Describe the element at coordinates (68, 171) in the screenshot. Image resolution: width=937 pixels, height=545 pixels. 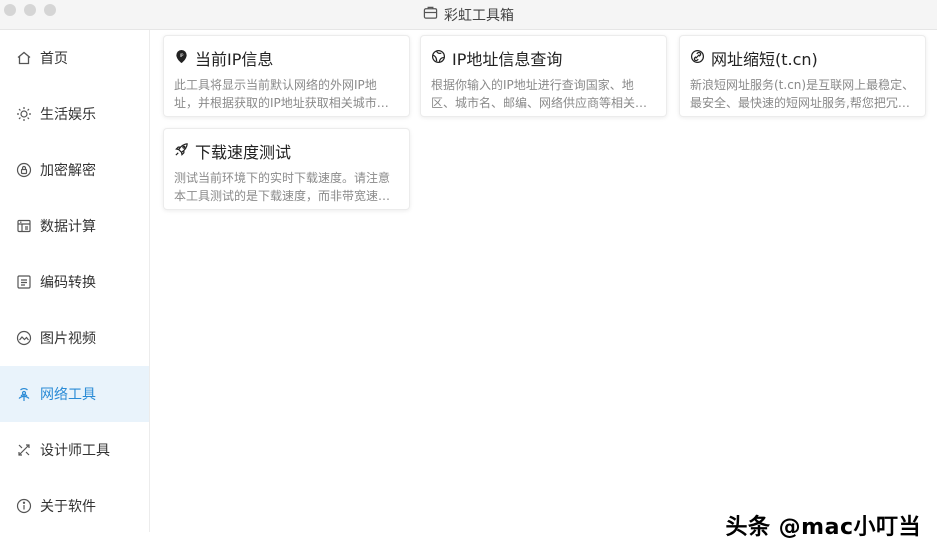
I see `sidebar-item-label: 加密解密` at that location.